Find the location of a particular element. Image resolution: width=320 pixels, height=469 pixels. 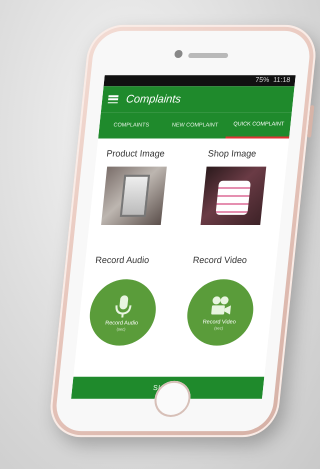

side-button is located at coordinates (311, 121).